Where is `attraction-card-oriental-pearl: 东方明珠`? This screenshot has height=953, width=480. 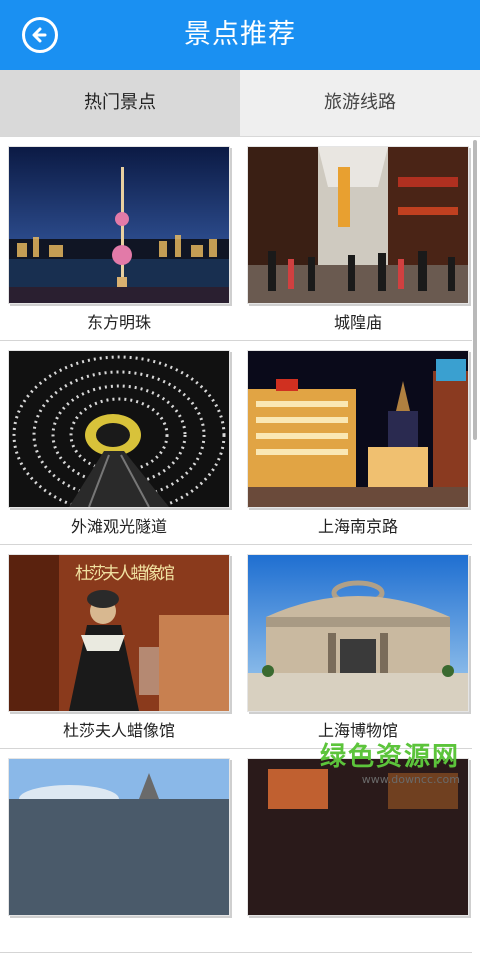
attraction-card-oriental-pearl: 东方明珠 is located at coordinates (119, 240).